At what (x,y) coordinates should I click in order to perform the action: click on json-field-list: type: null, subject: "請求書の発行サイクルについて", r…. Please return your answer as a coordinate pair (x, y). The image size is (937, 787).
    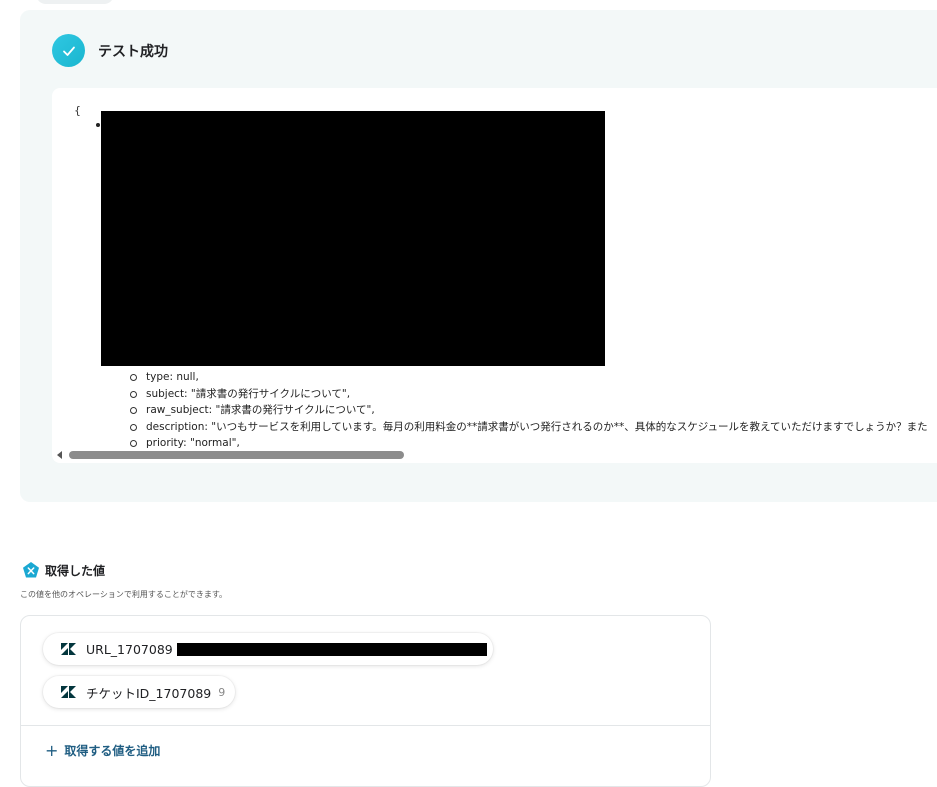
    Looking at the image, I should click on (529, 410).